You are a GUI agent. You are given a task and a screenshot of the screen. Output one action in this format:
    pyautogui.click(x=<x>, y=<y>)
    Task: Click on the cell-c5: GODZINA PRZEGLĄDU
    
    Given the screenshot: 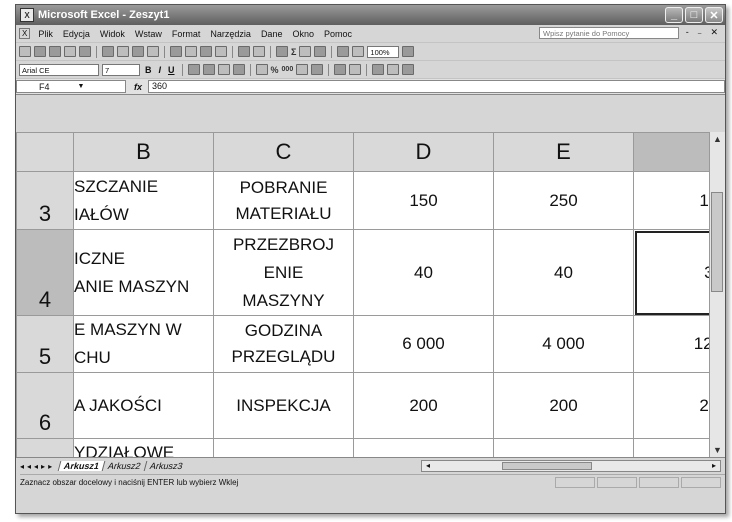 What is the action you would take?
    pyautogui.click(x=283, y=344)
    